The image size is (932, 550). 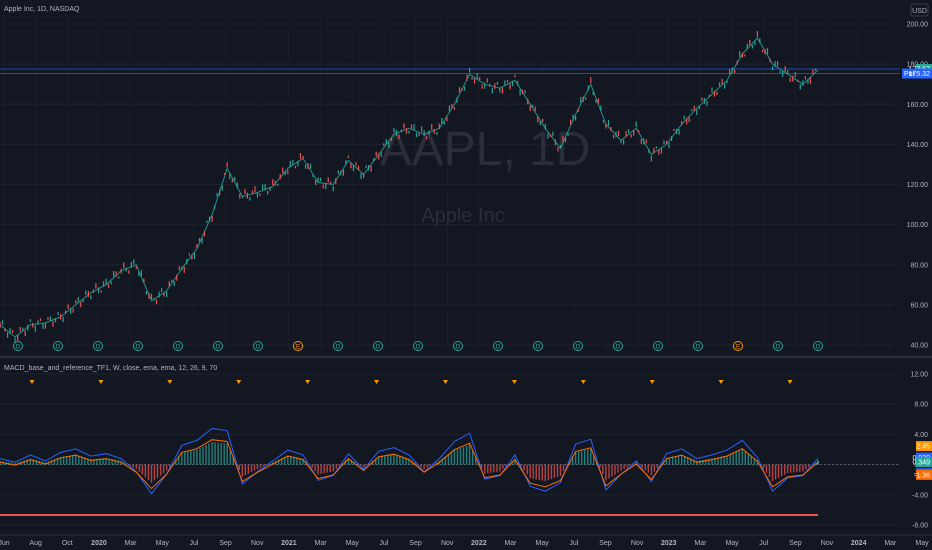 What do you see at coordinates (5, 543) in the screenshot?
I see `x-tick: Jun` at bounding box center [5, 543].